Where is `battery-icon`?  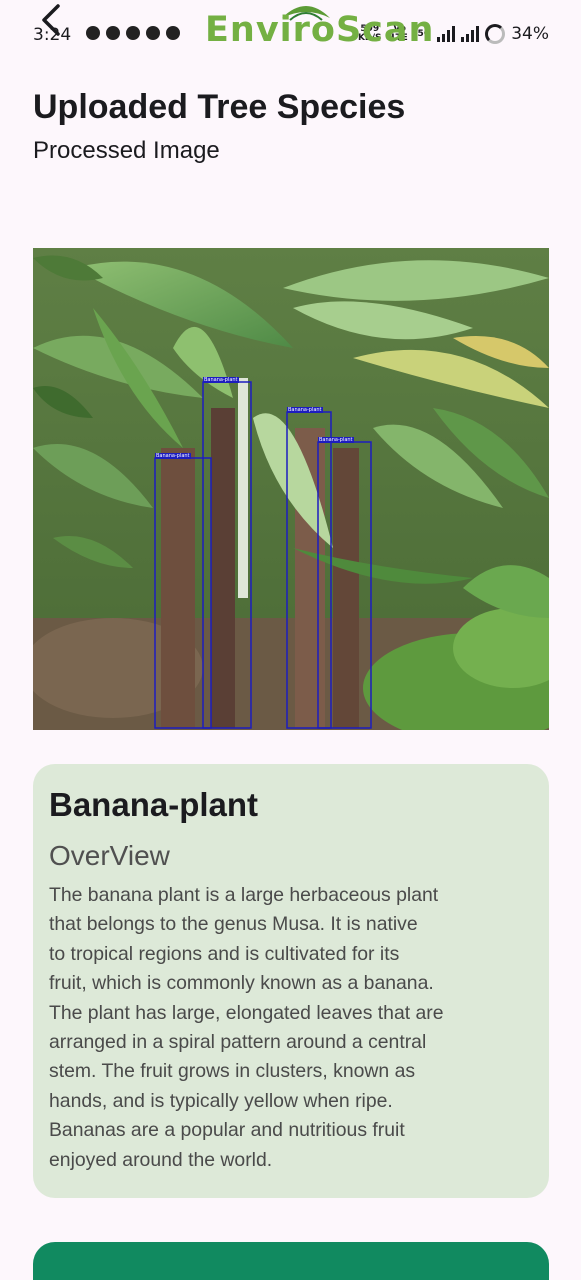
battery-icon is located at coordinates (495, 34).